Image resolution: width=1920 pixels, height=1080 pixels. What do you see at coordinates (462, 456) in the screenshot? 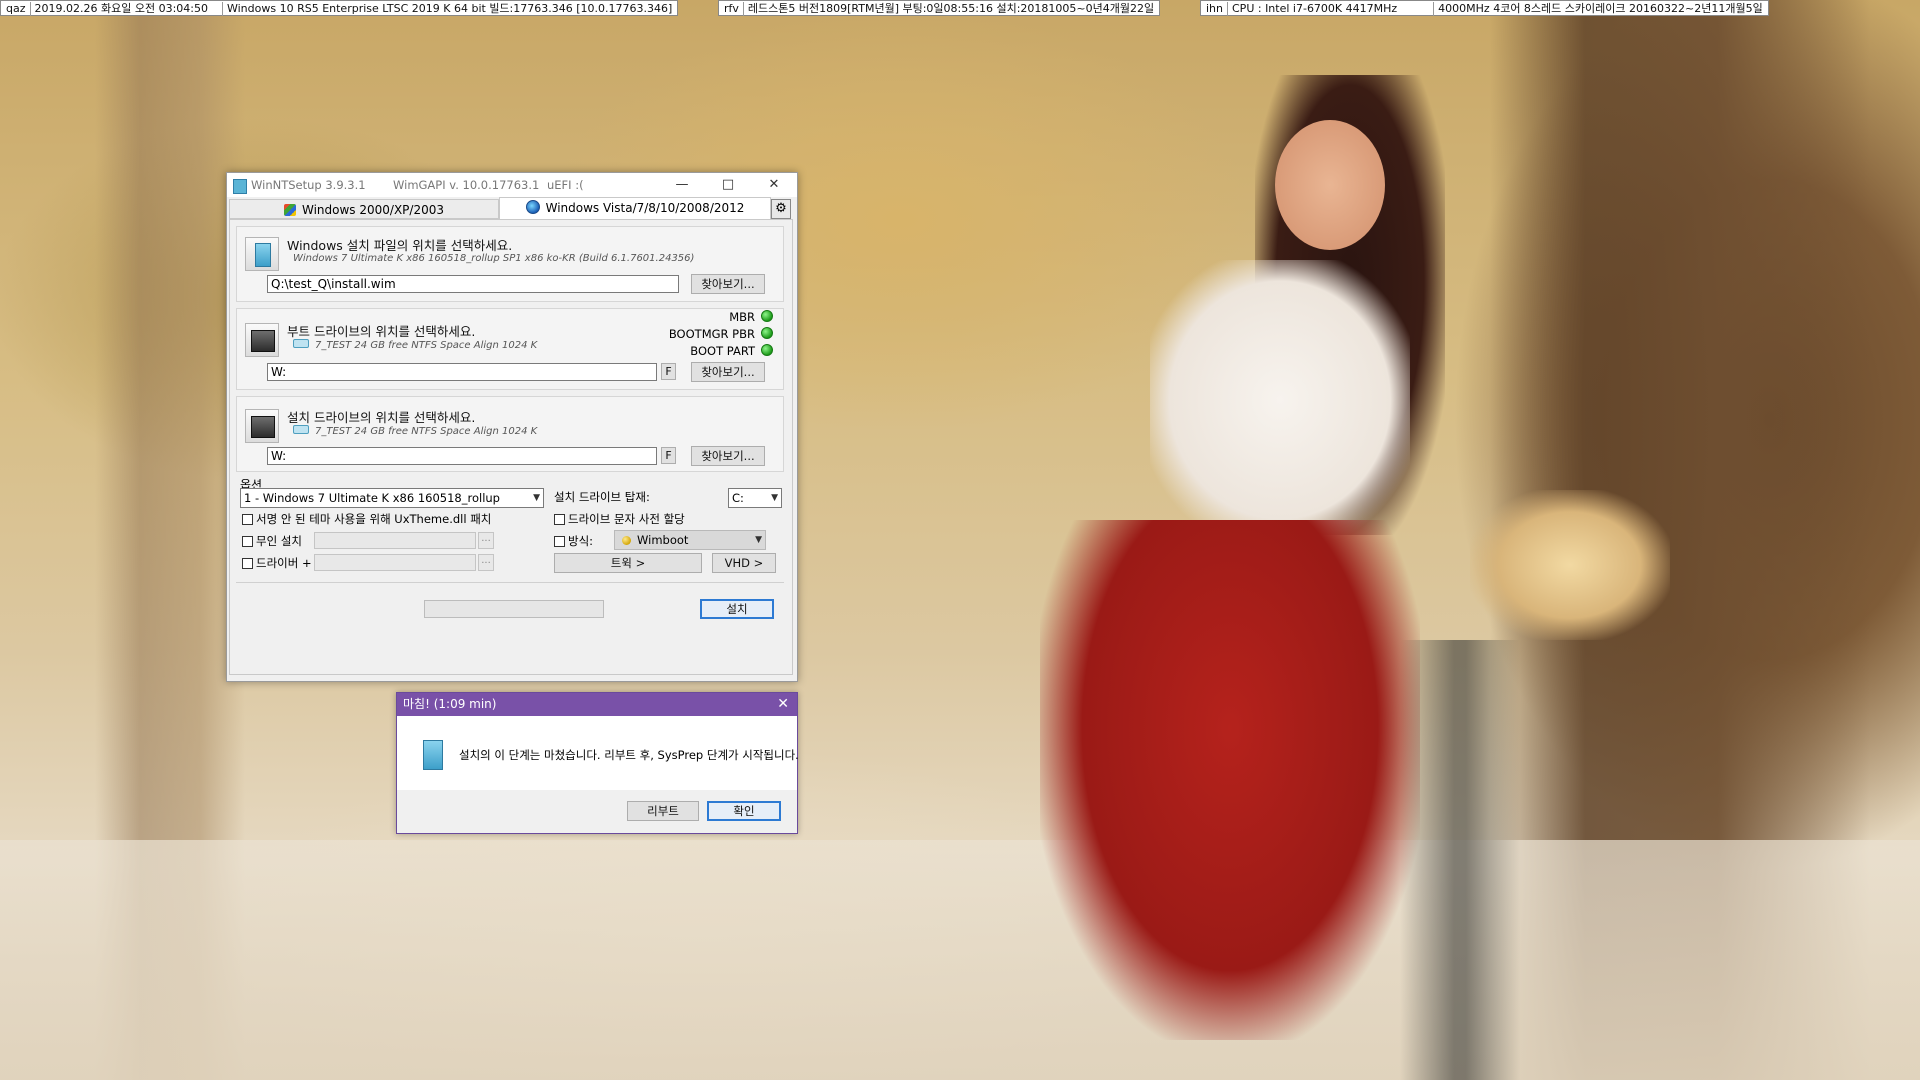
I see `install-drive-input: W:` at bounding box center [462, 456].